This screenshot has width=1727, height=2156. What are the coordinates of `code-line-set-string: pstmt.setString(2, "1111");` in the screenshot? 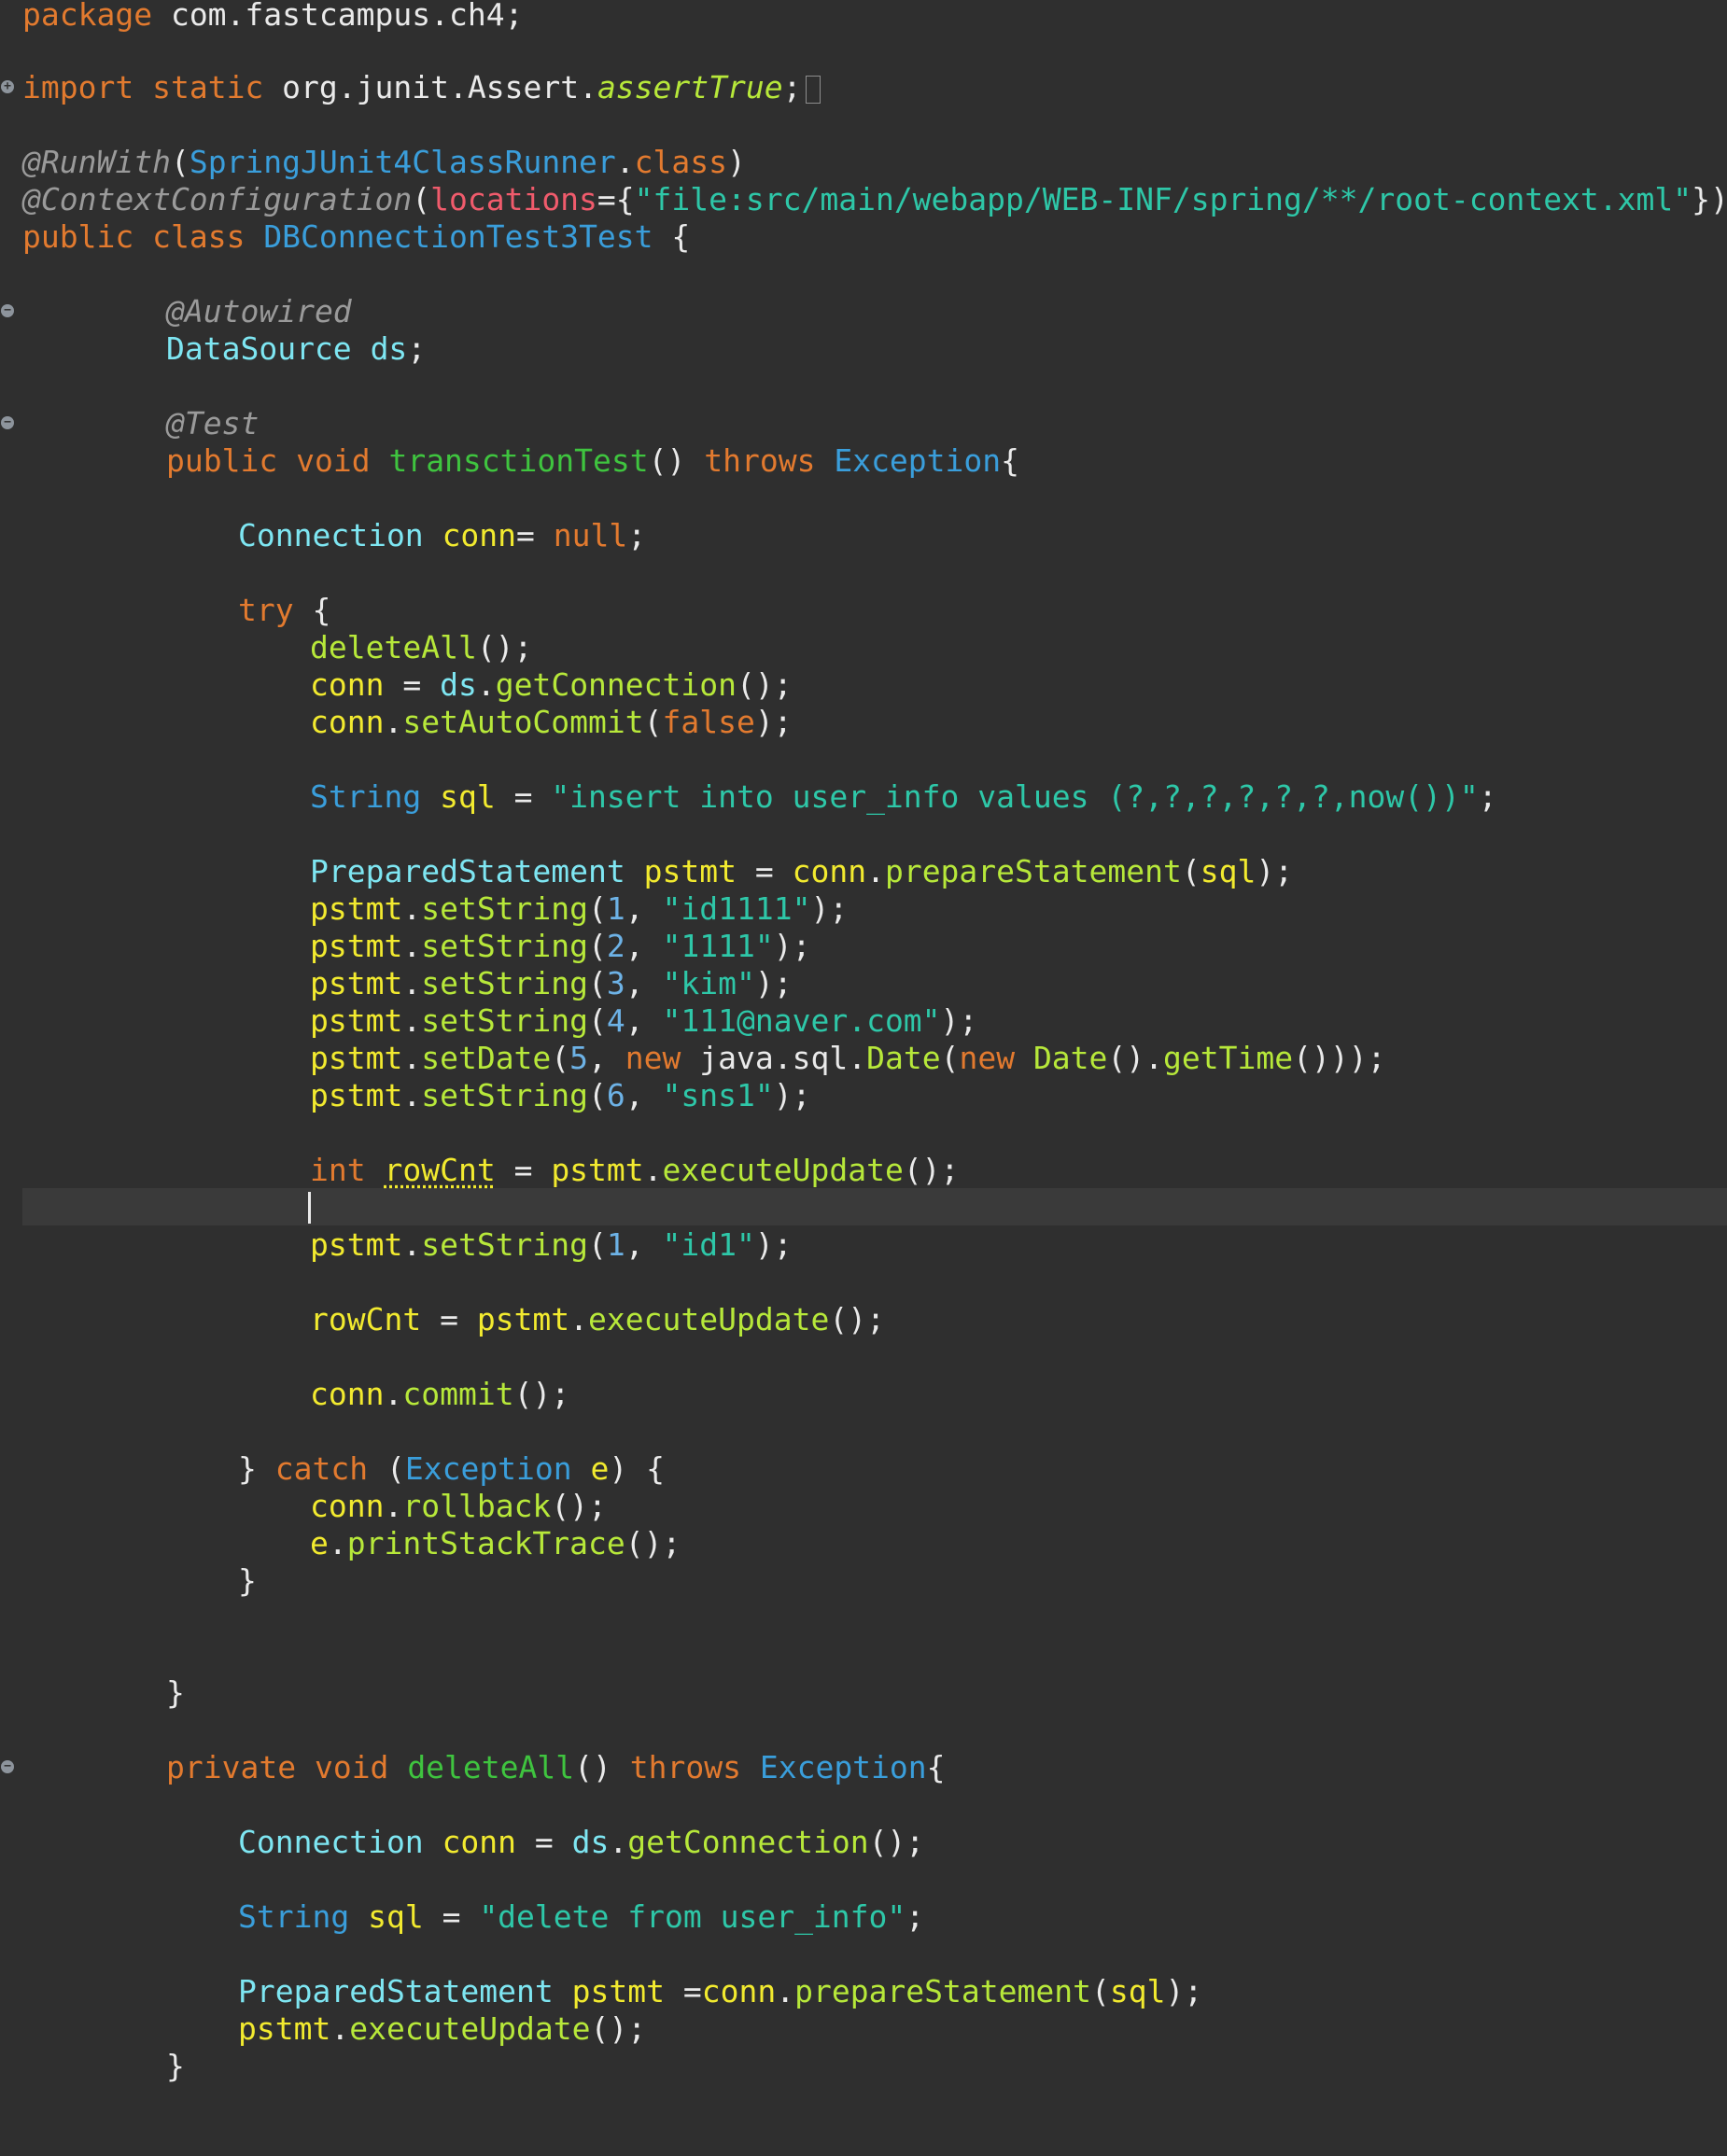 It's located at (560, 946).